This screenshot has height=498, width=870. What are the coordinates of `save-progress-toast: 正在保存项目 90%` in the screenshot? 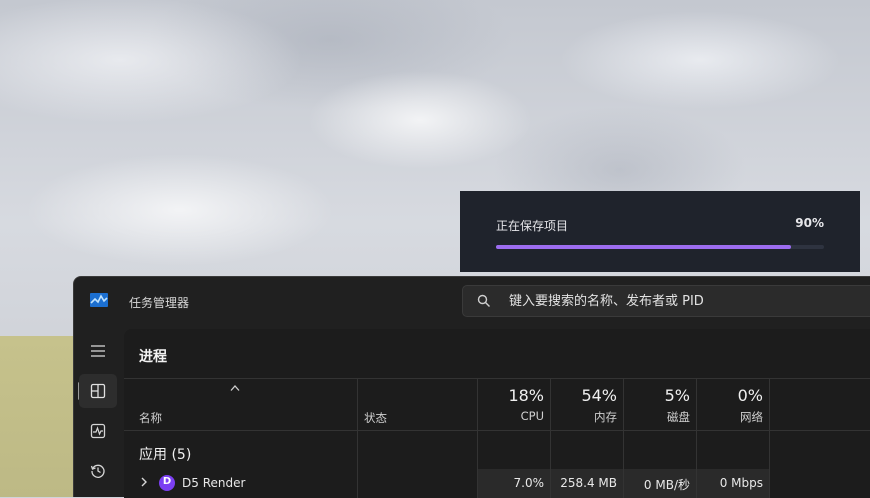 It's located at (660, 231).